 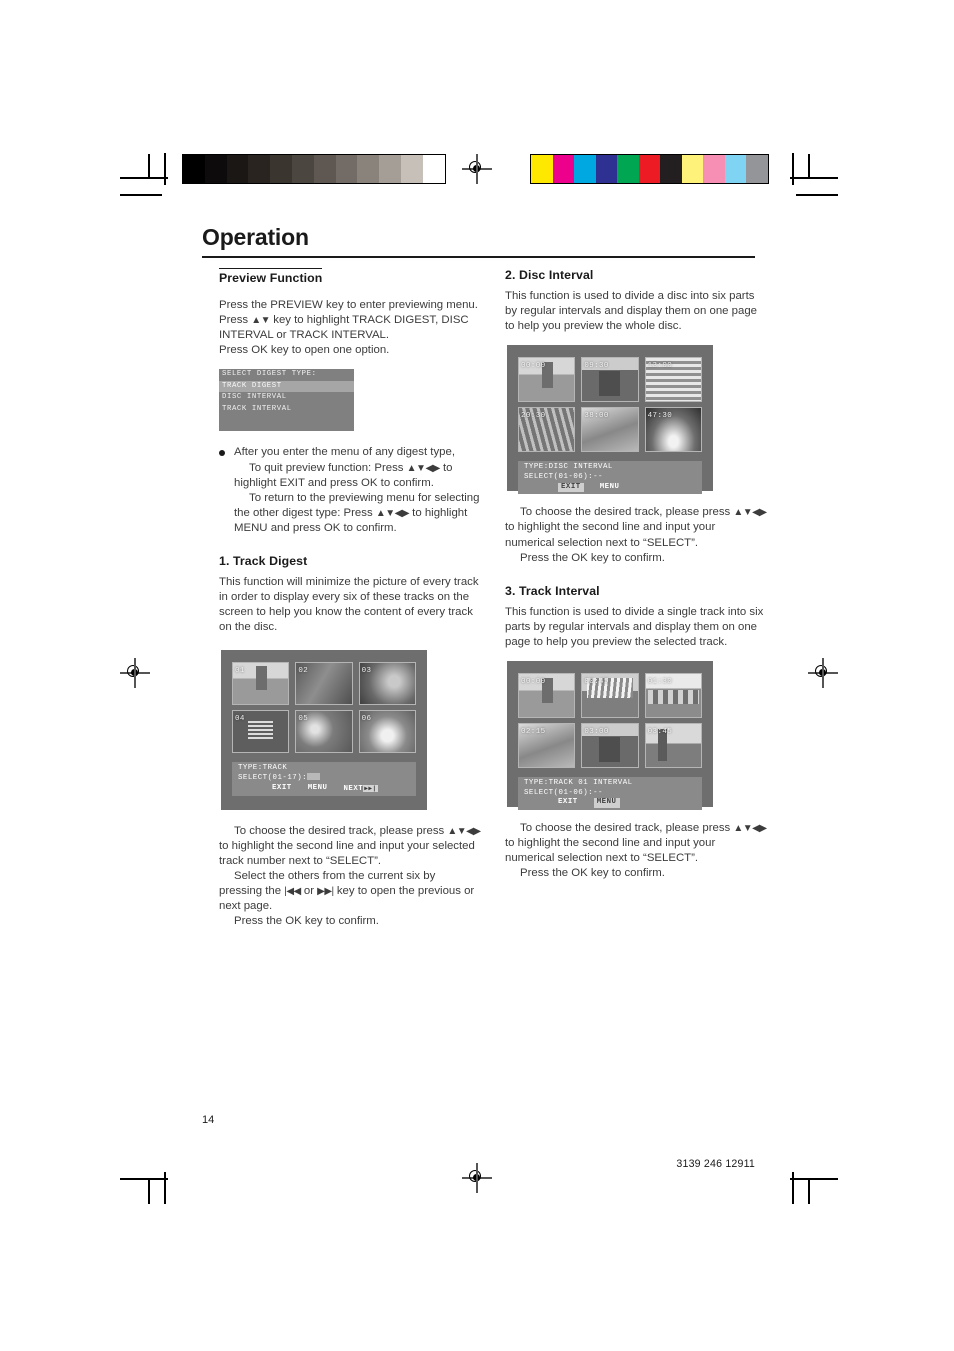 I want to click on crop-mark-tl-v2, so click(x=165, y=169).